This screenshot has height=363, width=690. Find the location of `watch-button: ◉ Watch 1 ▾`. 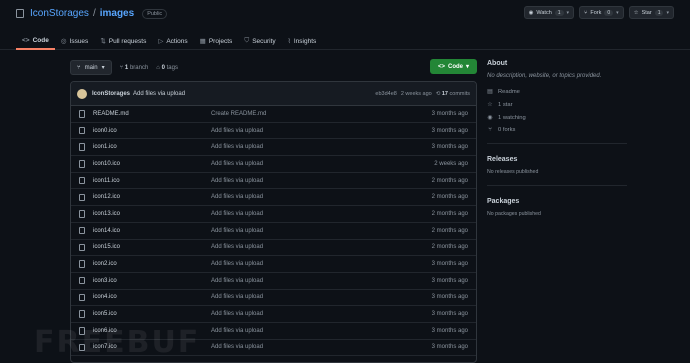

watch-button: ◉ Watch 1 ▾ is located at coordinates (549, 12).